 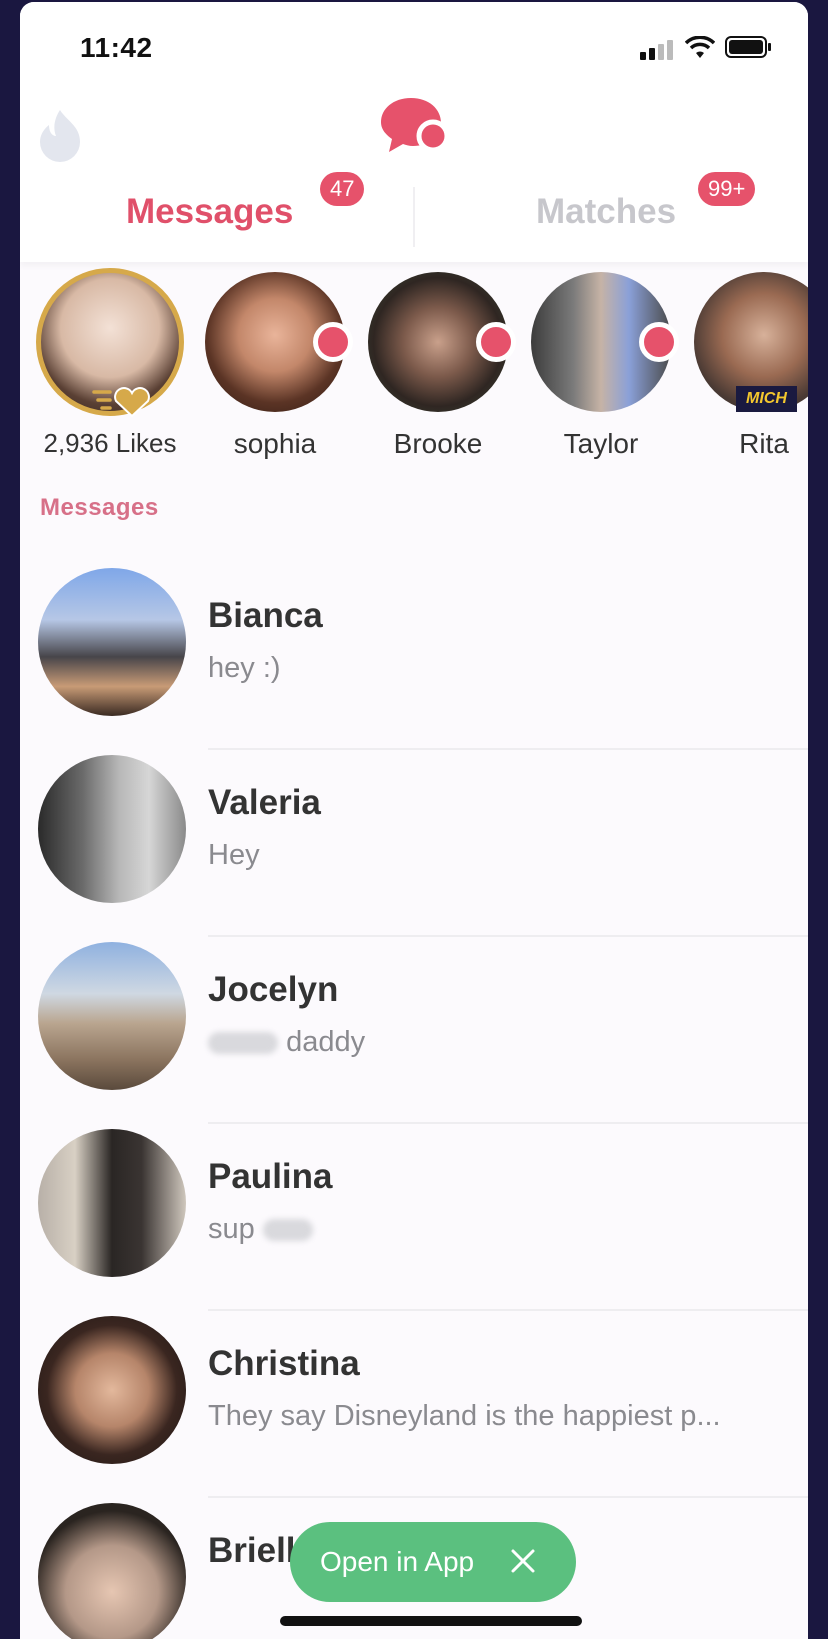 I want to click on likes-avatar, so click(x=110, y=343).